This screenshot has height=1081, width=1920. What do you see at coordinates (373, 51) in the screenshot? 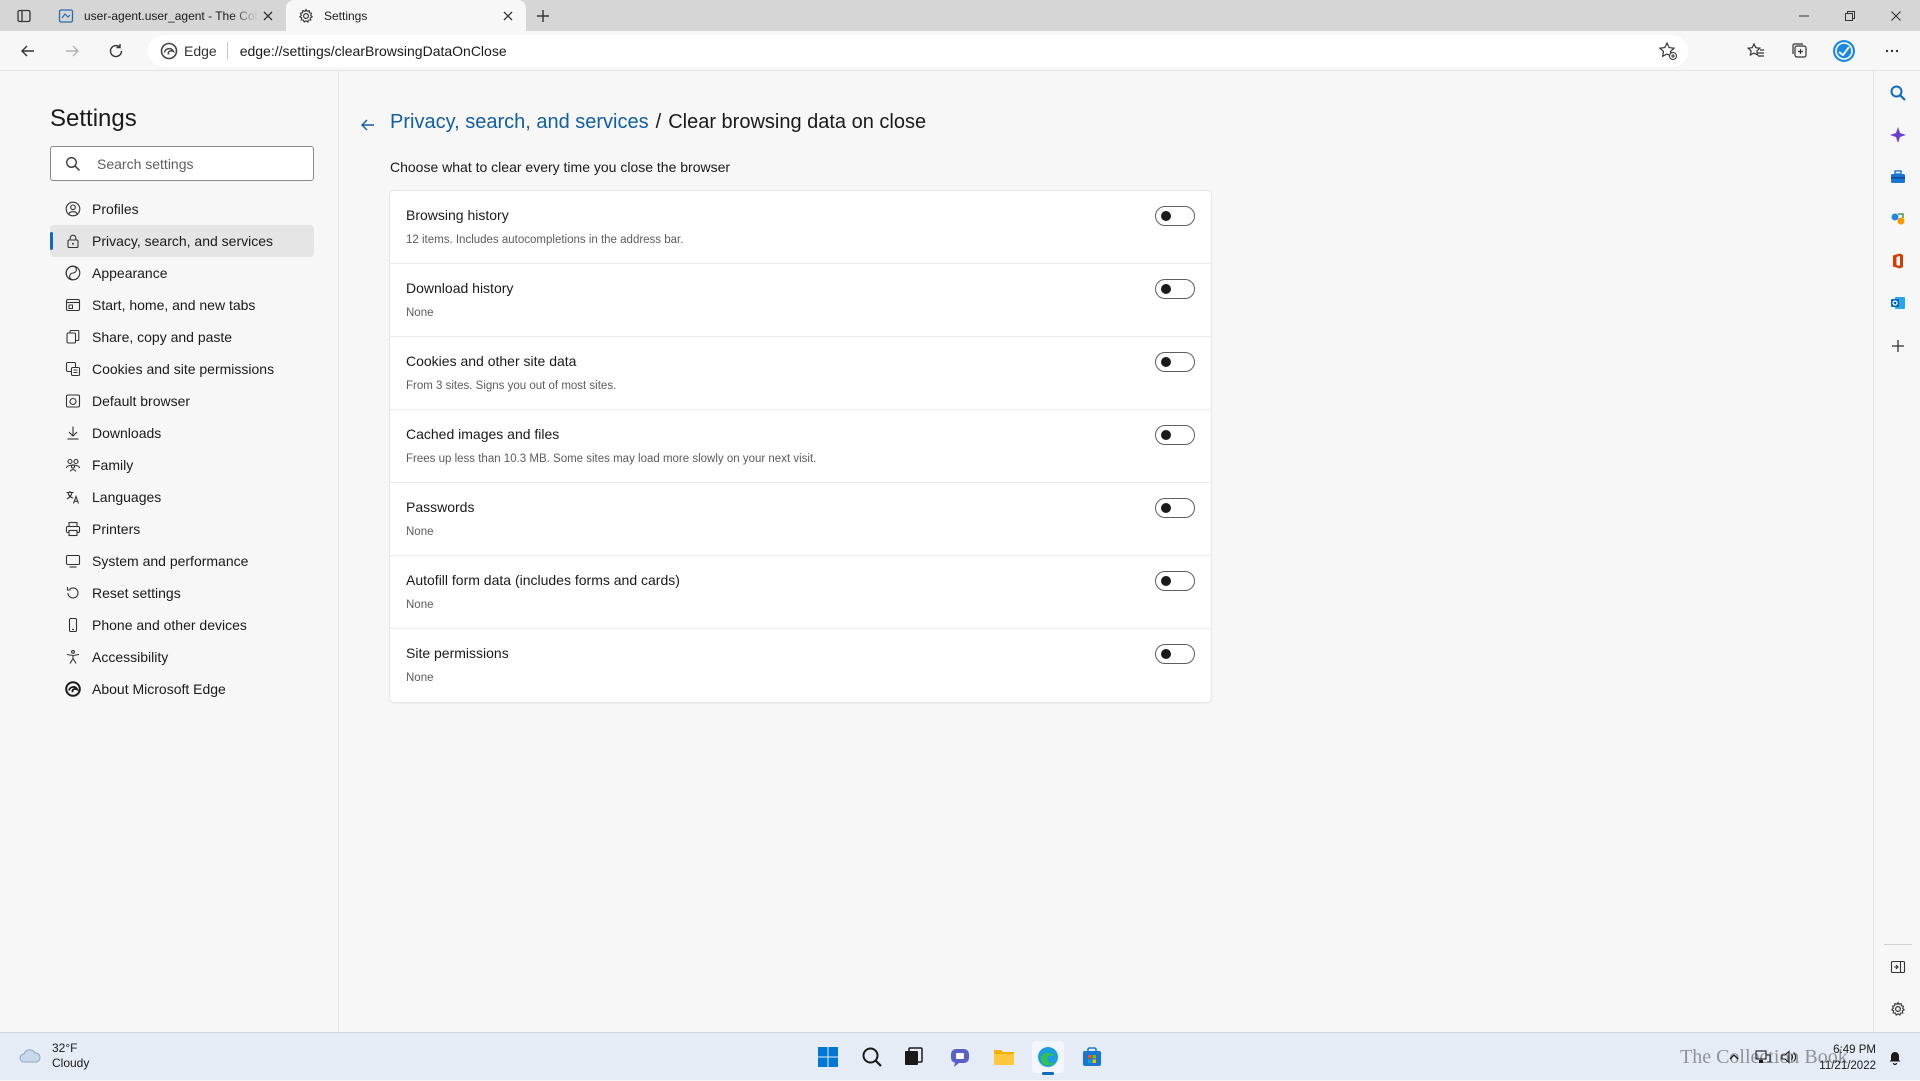
I see `url-text: edge://settings/clearBrowsingDataOnClose` at bounding box center [373, 51].